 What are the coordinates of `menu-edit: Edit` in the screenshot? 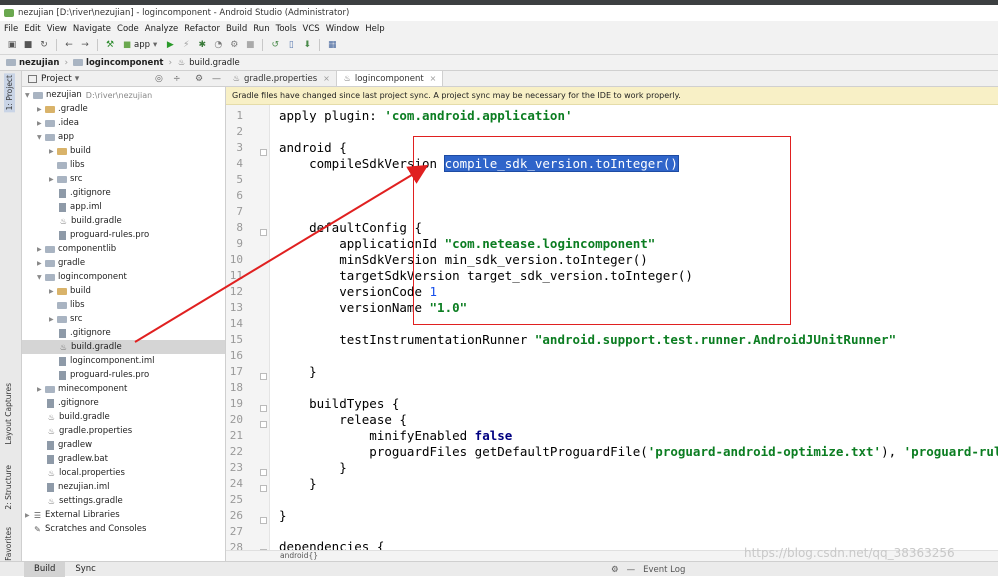 It's located at (32, 29).